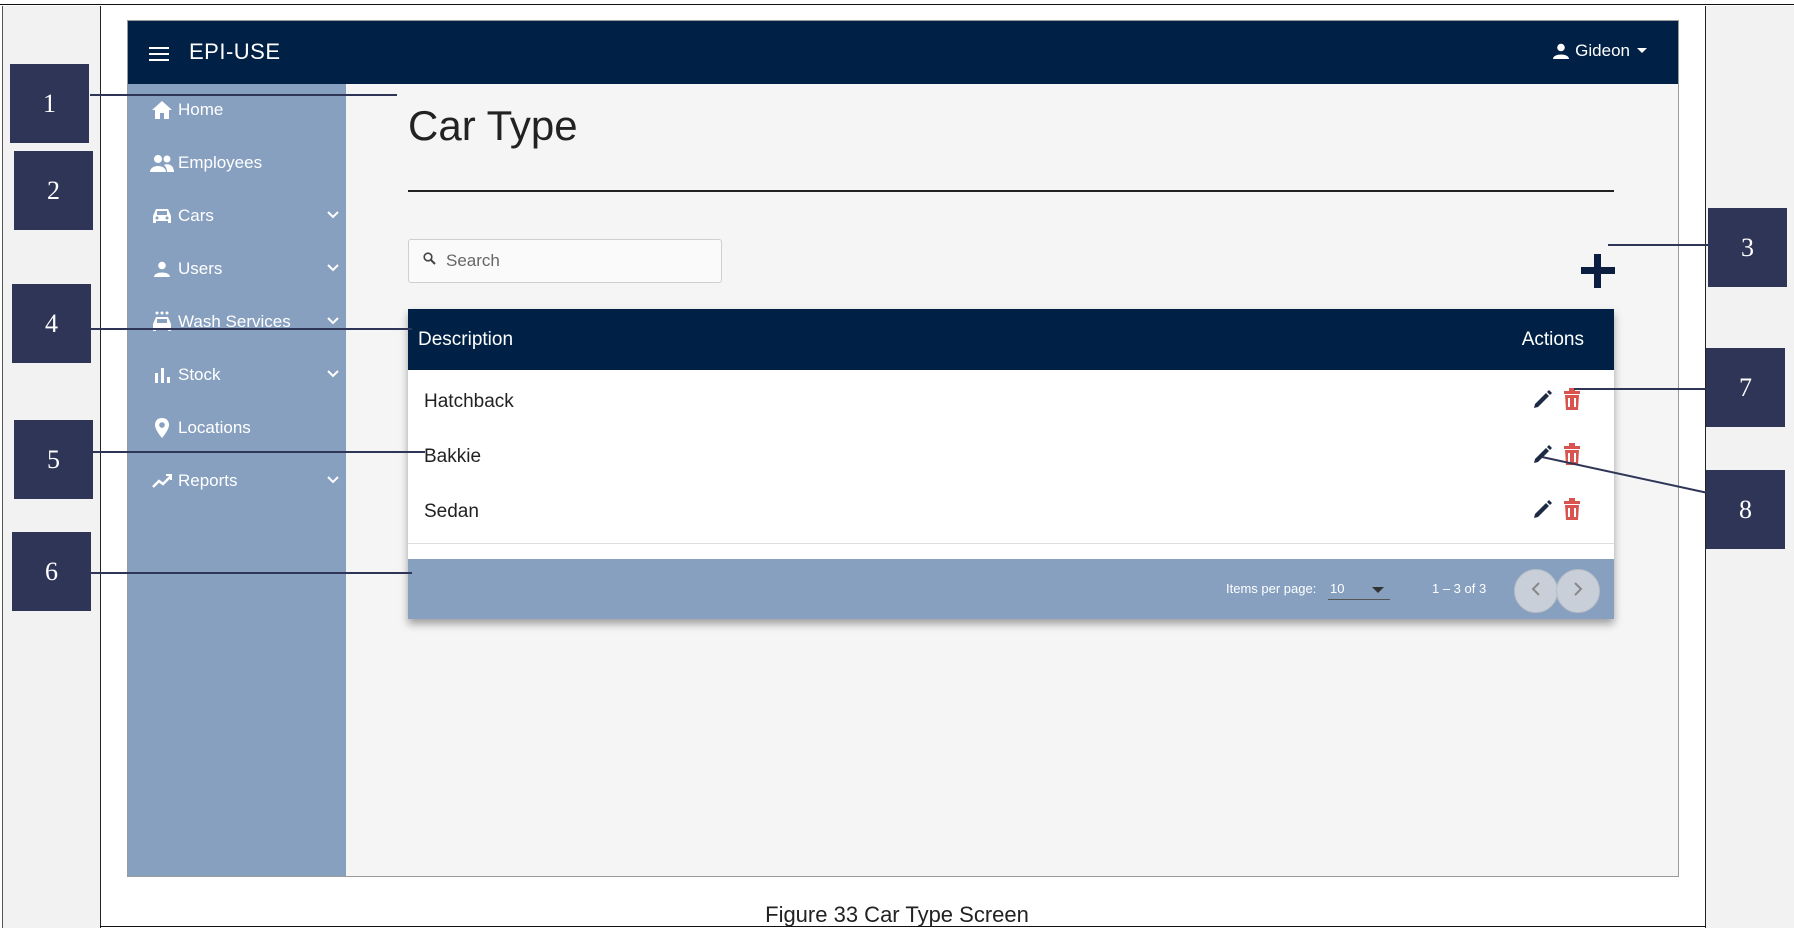 Image resolution: width=1794 pixels, height=928 pixels. I want to click on next-page-button, so click(1578, 591).